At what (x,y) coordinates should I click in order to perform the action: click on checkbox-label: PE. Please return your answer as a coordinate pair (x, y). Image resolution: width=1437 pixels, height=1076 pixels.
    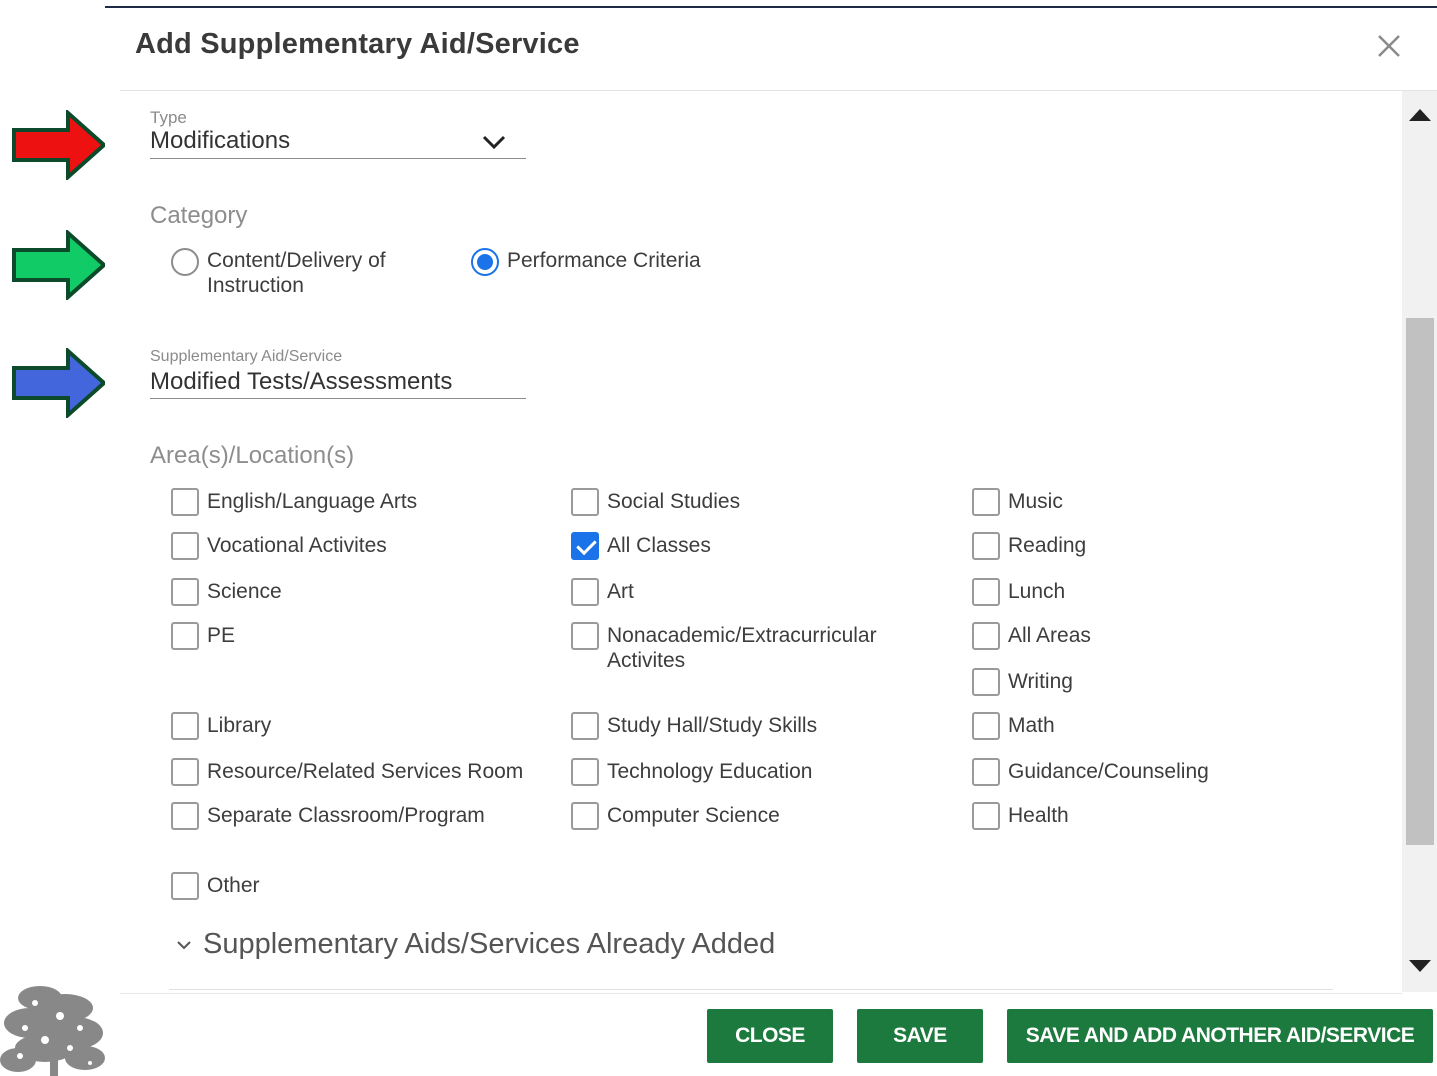
    Looking at the image, I should click on (221, 635).